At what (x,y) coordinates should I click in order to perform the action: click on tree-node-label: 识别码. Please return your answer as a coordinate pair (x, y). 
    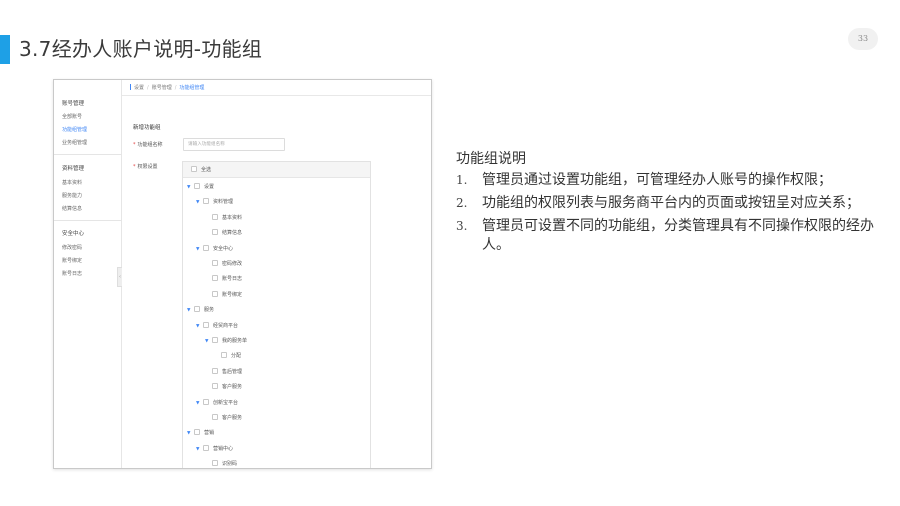
    Looking at the image, I should click on (230, 464).